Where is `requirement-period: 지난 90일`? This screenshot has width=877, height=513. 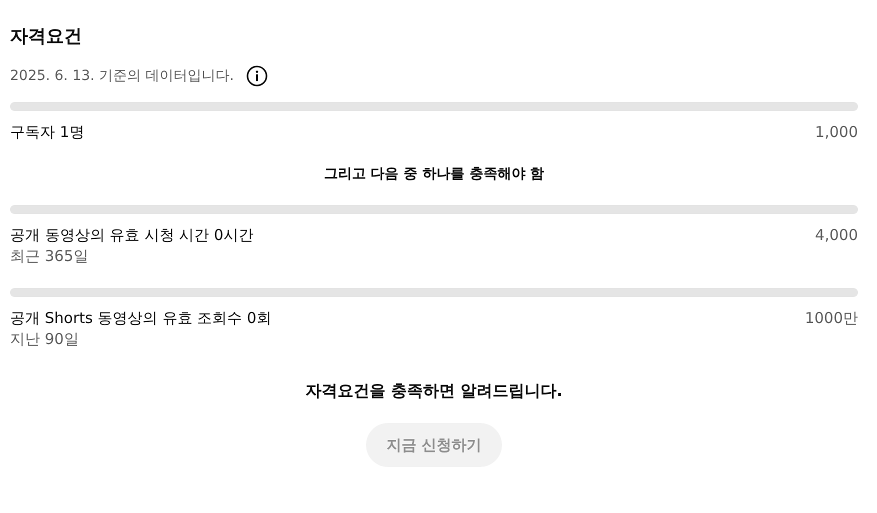
requirement-period: 지난 90일 is located at coordinates (45, 339).